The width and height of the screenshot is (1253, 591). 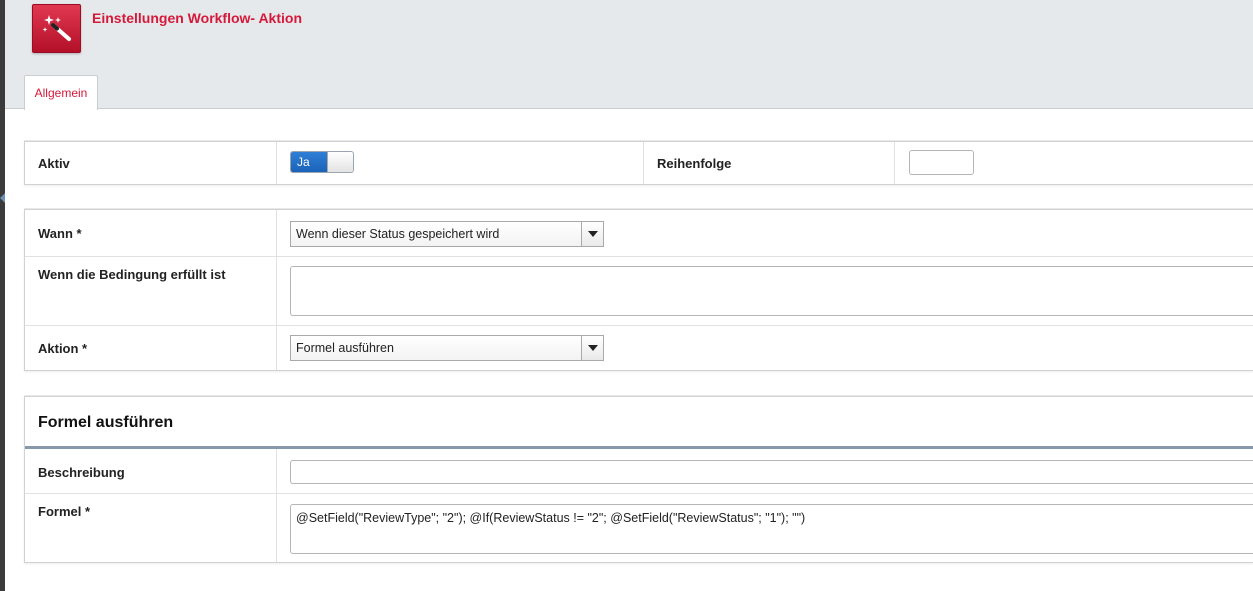 What do you see at coordinates (2, 198) in the screenshot?
I see `collapse-arrow-icon` at bounding box center [2, 198].